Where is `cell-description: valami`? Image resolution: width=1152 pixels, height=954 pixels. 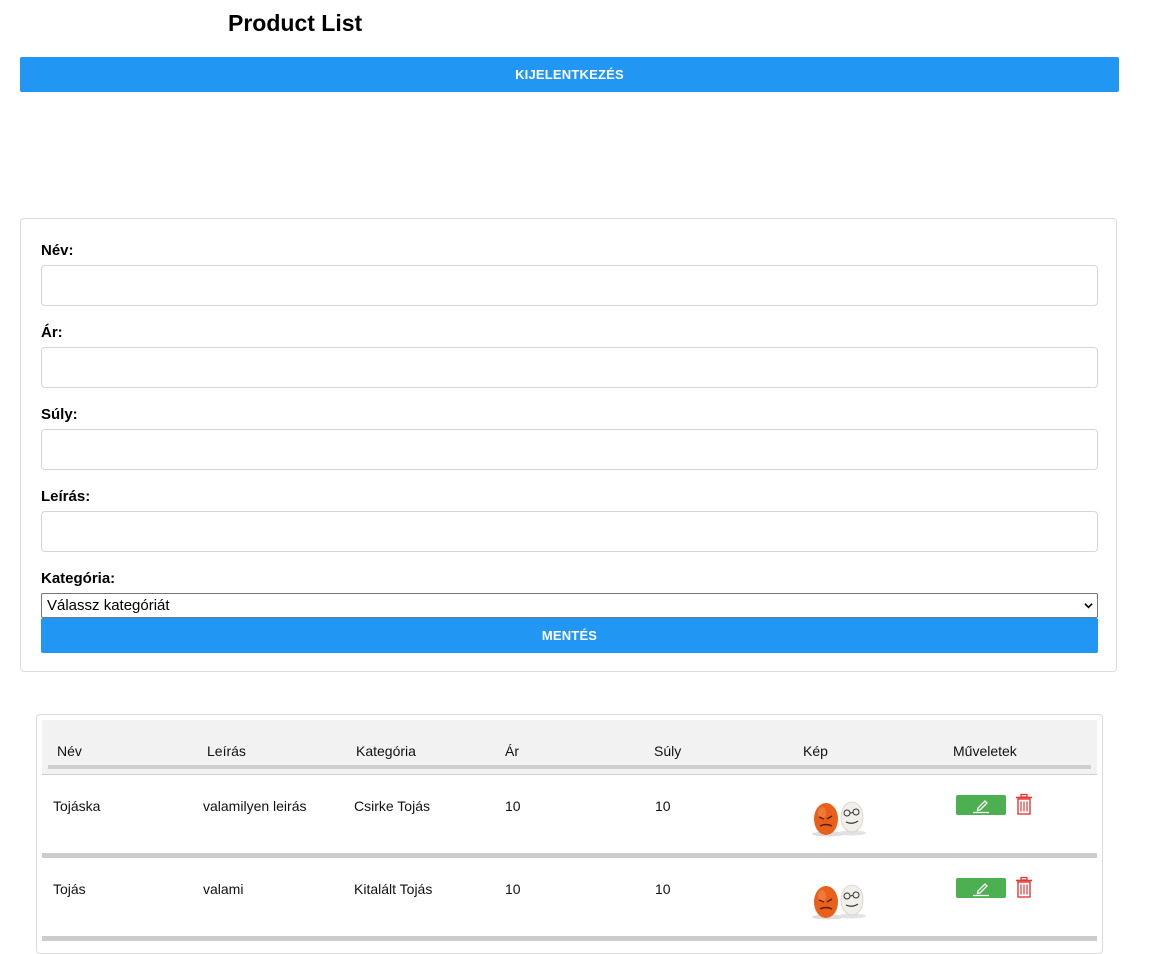 cell-description: valami is located at coordinates (223, 889).